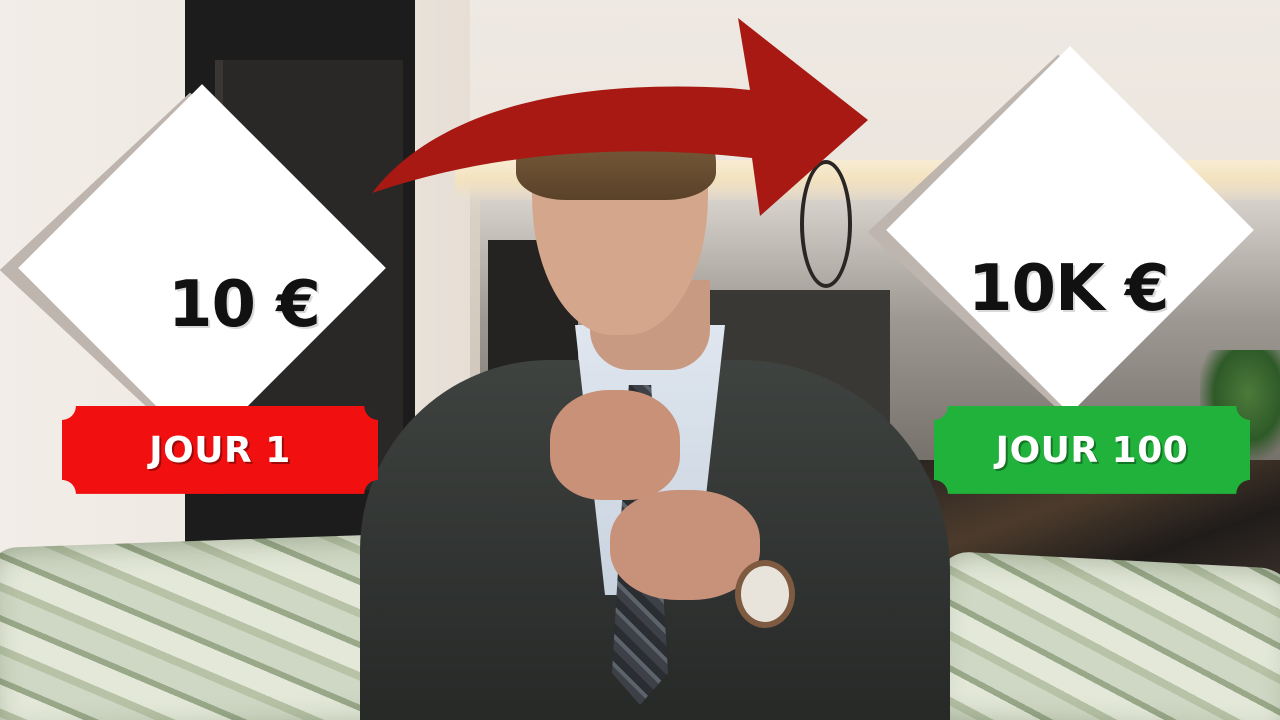 The image size is (1280, 720). What do you see at coordinates (244, 305) in the screenshot?
I see `left-price: 10 €` at bounding box center [244, 305].